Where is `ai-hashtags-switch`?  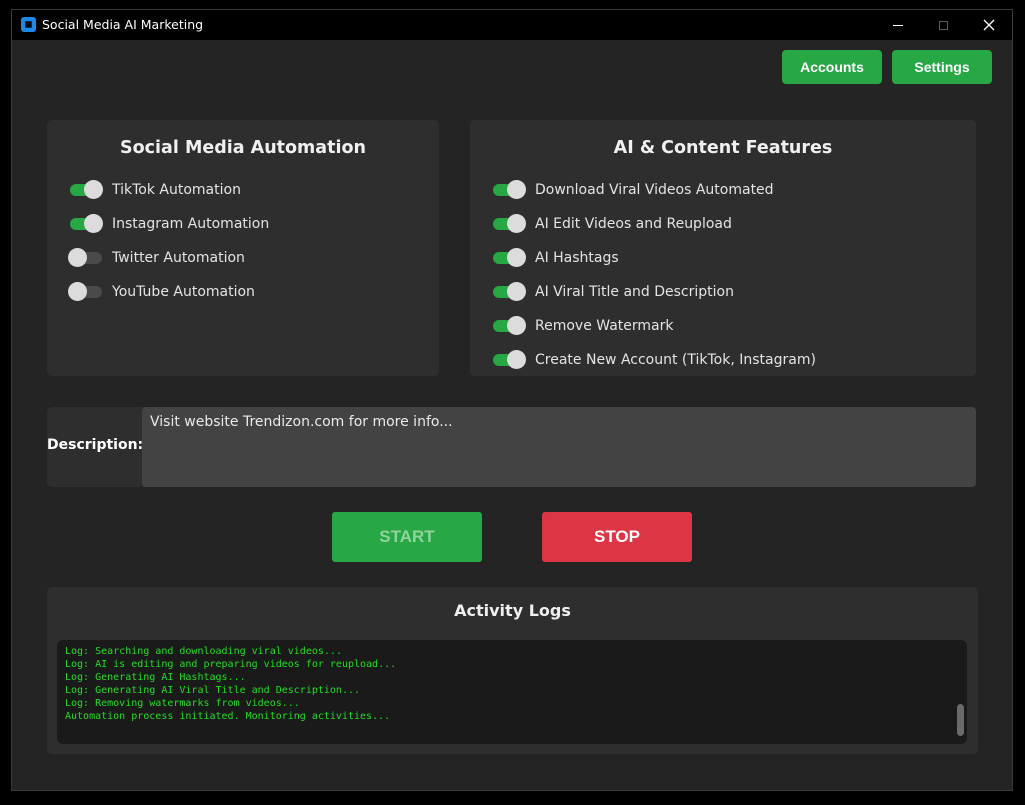 ai-hashtags-switch is located at coordinates (509, 257).